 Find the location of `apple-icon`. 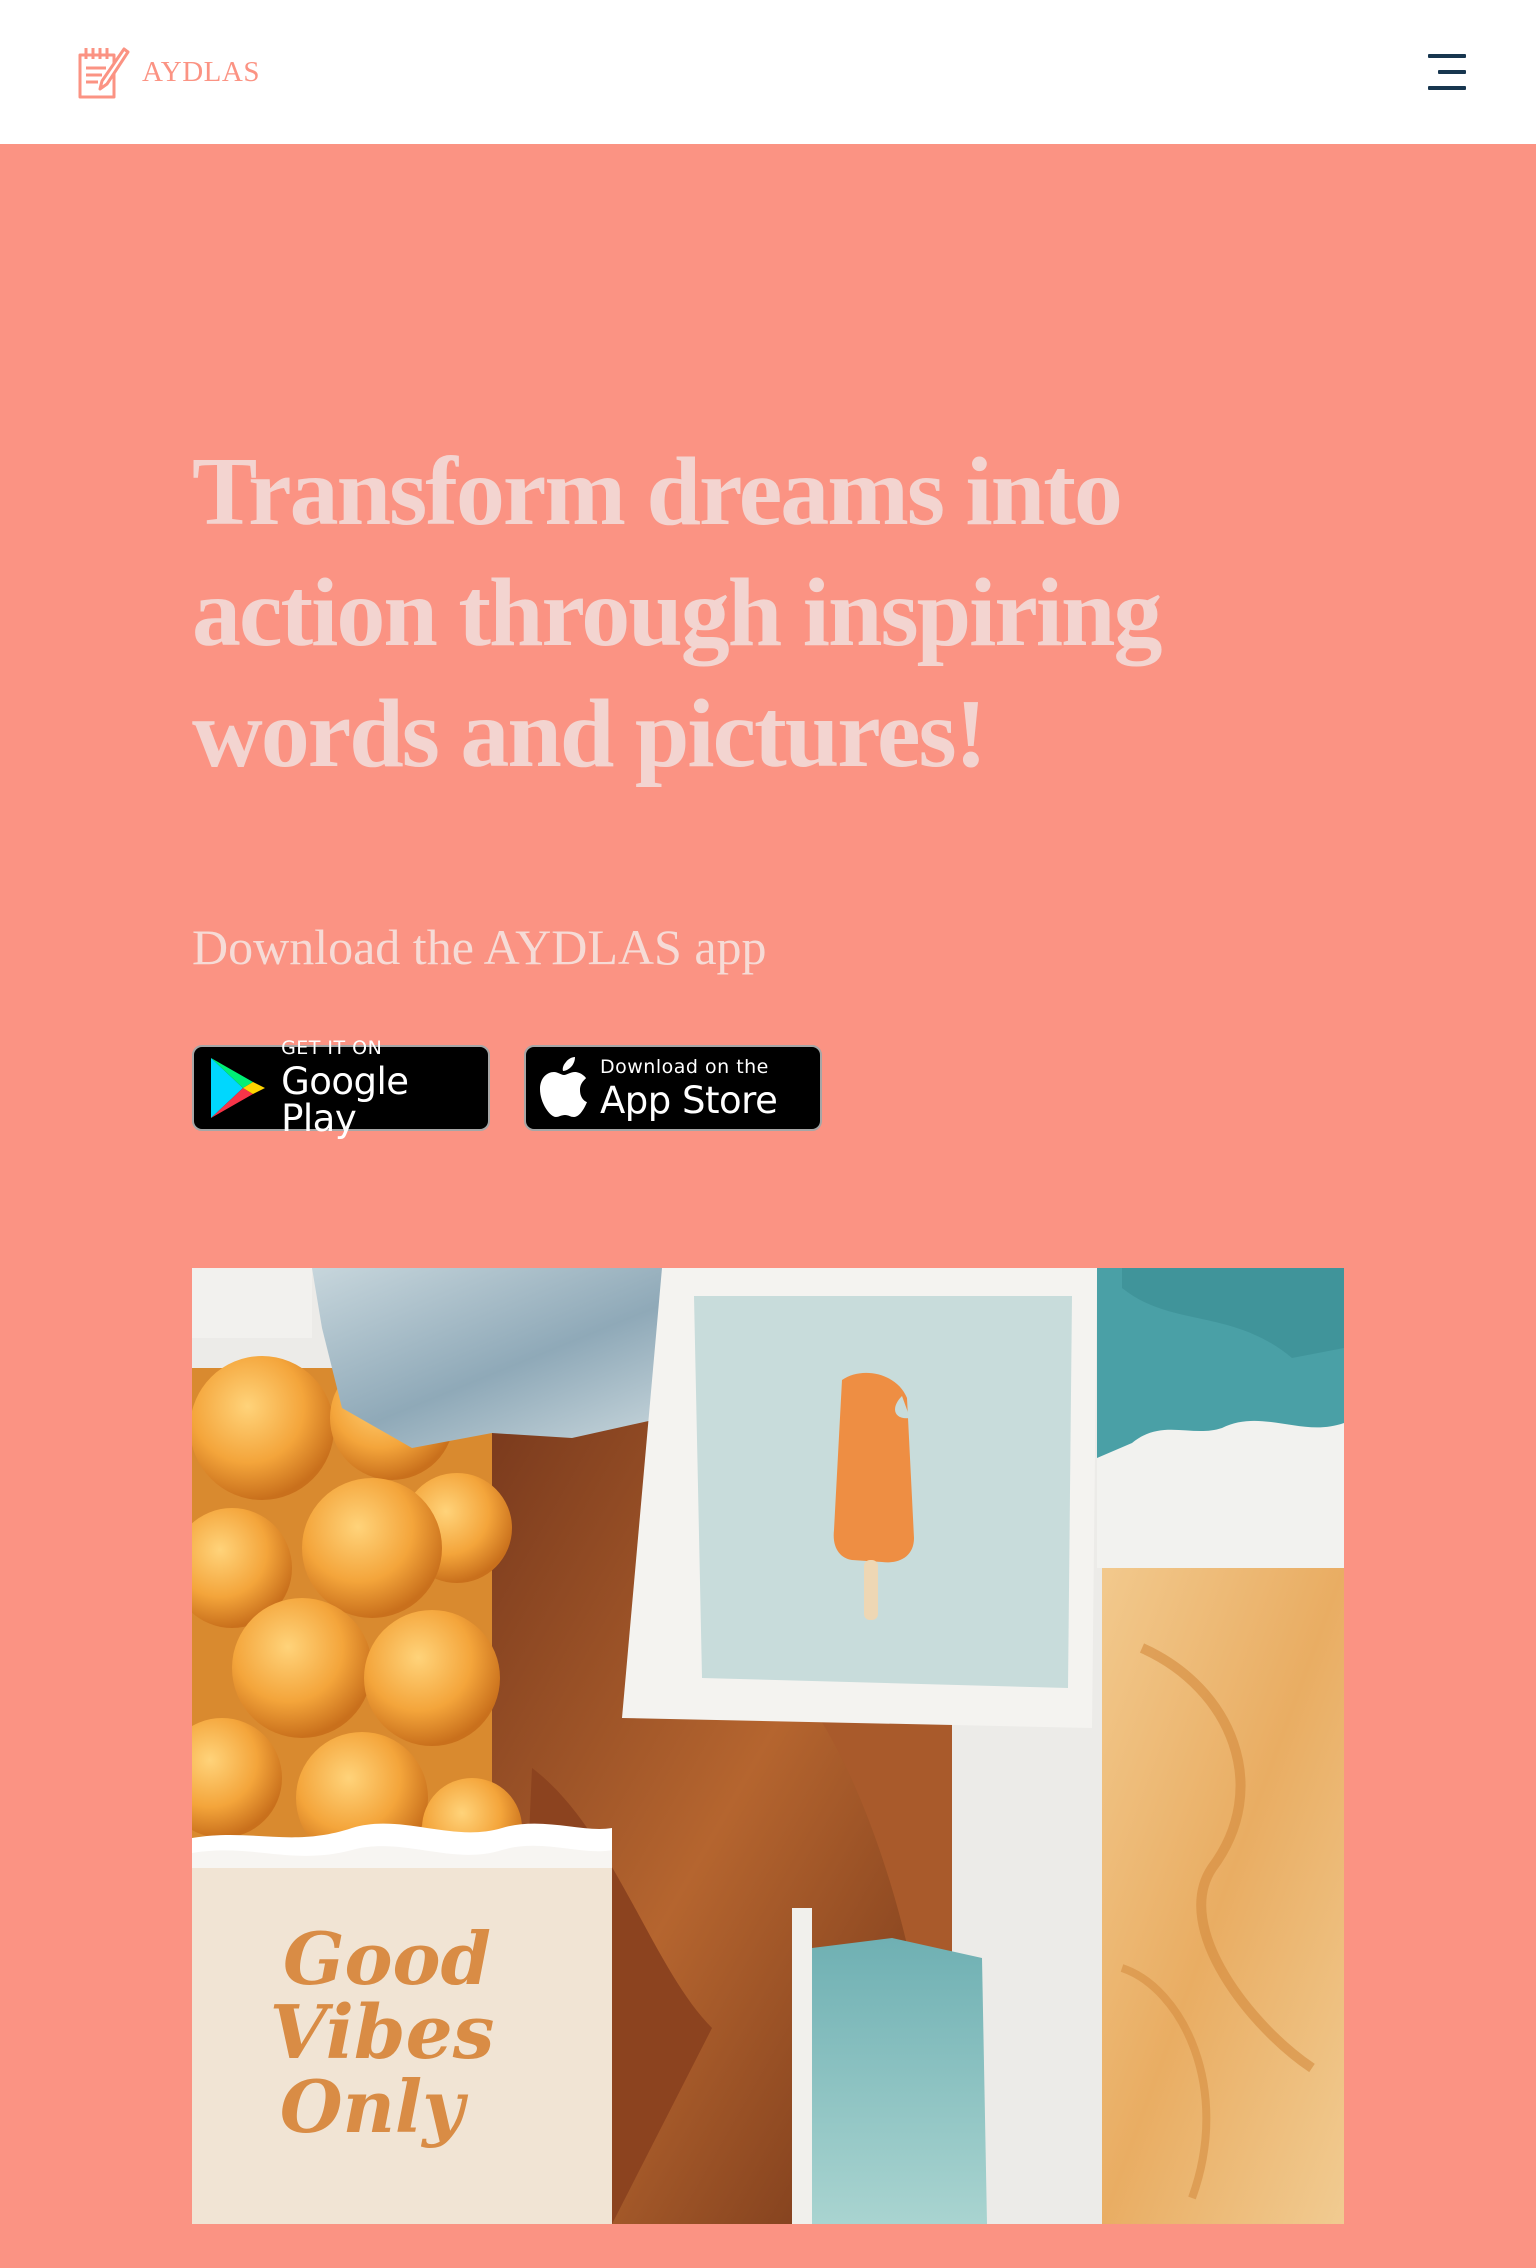

apple-icon is located at coordinates (563, 1088).